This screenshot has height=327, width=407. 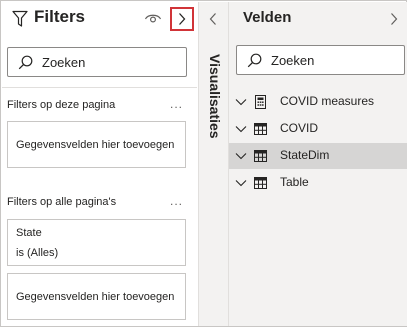 I want to click on filters-title: Filters, so click(x=60, y=16).